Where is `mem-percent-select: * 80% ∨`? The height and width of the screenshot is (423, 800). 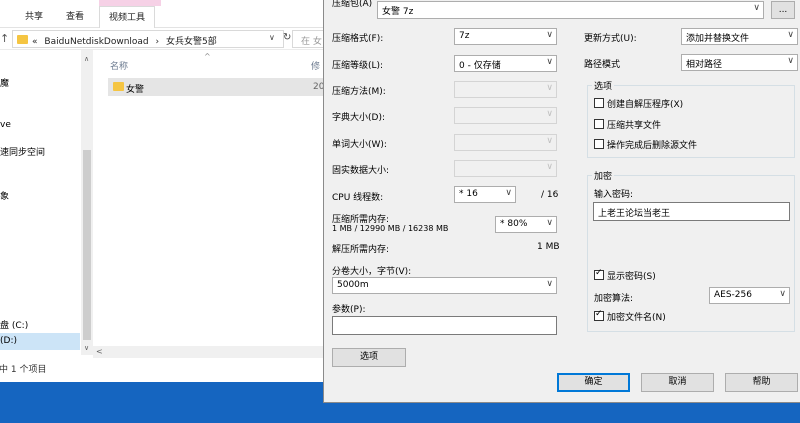 mem-percent-select: * 80% ∨ is located at coordinates (526, 224).